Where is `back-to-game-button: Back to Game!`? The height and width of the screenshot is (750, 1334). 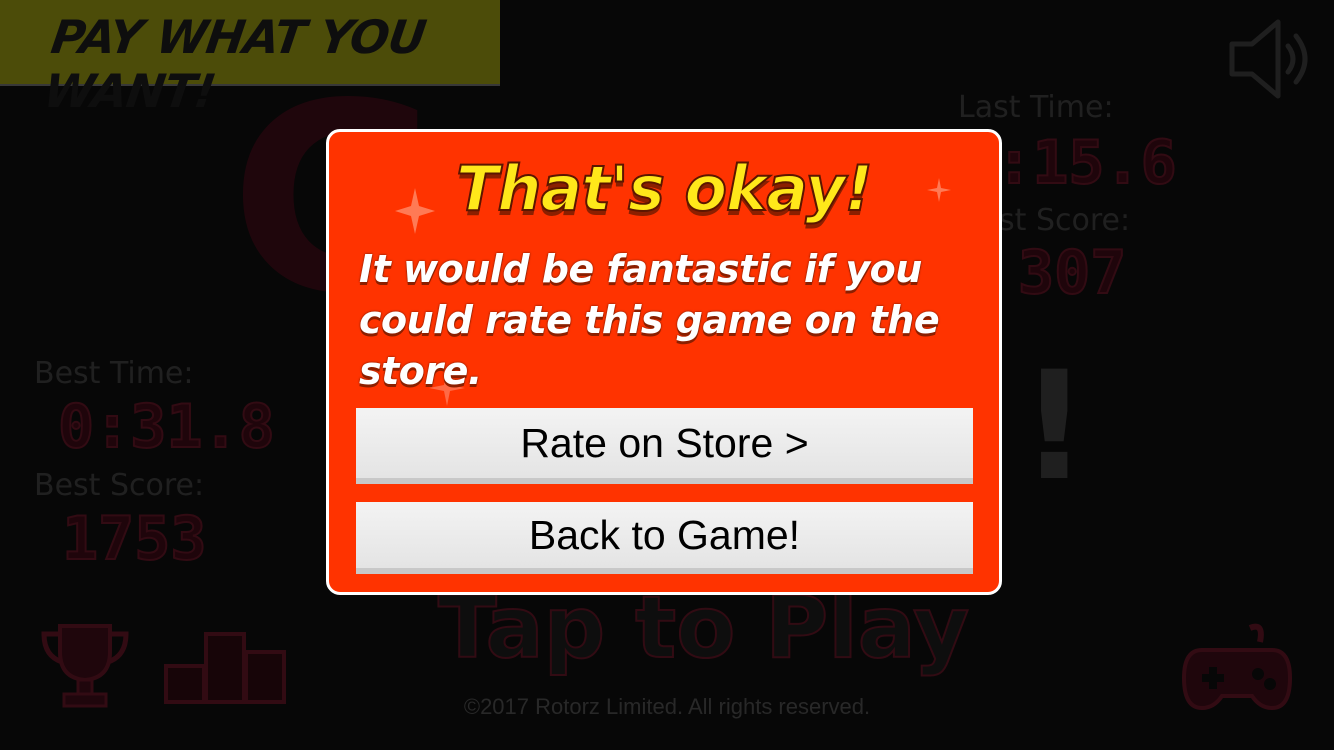
back-to-game-button: Back to Game! is located at coordinates (664, 538).